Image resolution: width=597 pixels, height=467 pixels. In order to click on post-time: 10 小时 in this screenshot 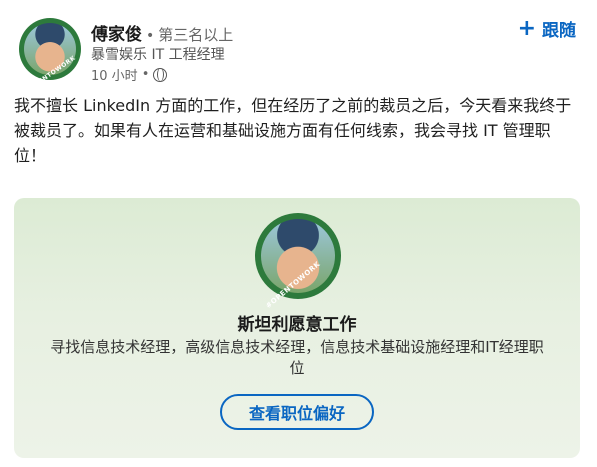, I will do `click(114, 76)`.